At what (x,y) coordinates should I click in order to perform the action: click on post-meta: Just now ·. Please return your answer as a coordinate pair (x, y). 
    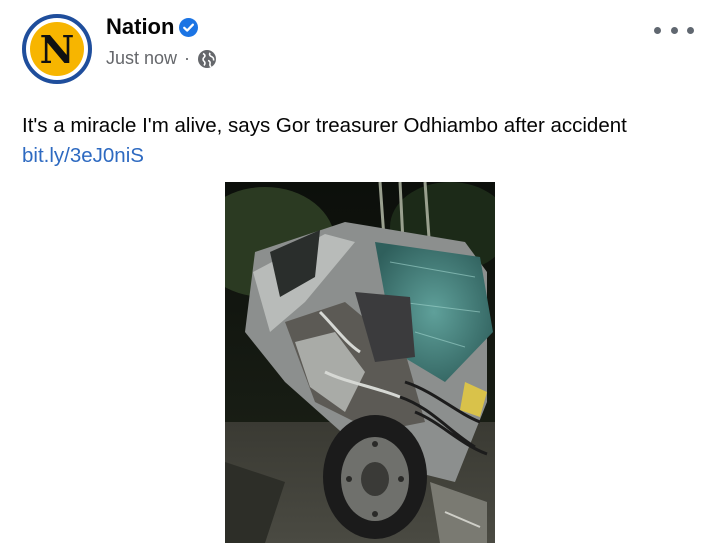
    Looking at the image, I should click on (161, 58).